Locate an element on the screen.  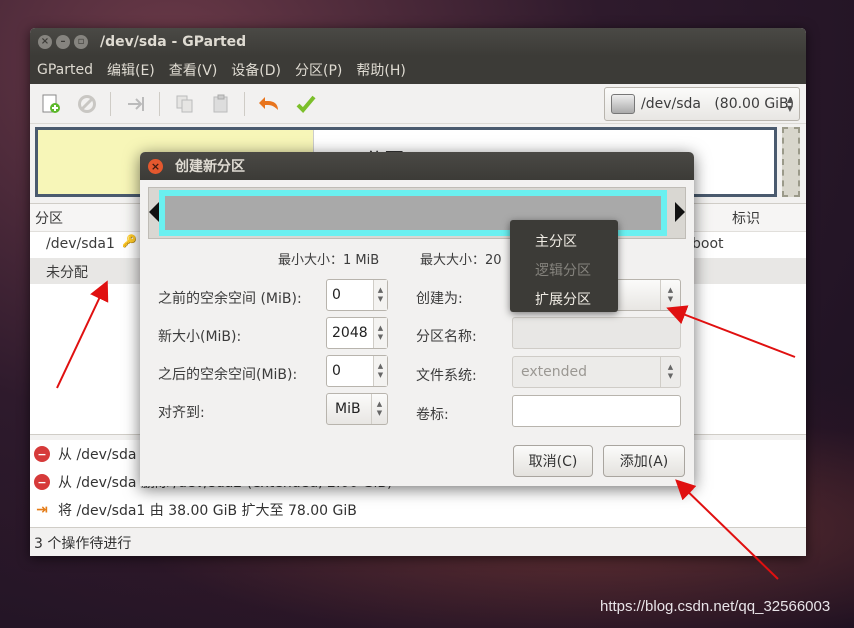
paste-icon is located at coordinates (221, 104).